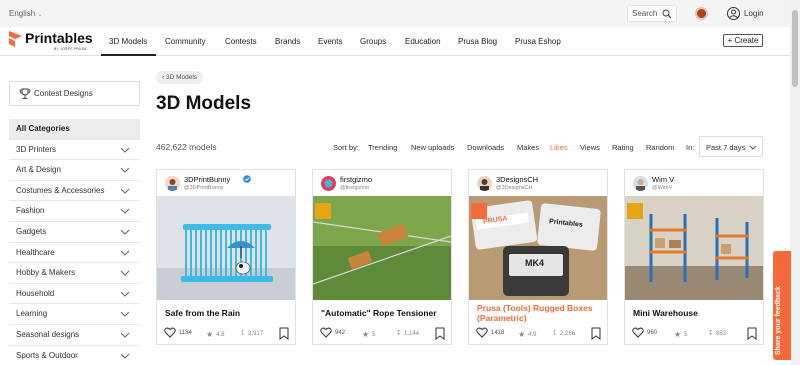  I want to click on top-bar: English ⌄ Search Login, so click(395, 13).